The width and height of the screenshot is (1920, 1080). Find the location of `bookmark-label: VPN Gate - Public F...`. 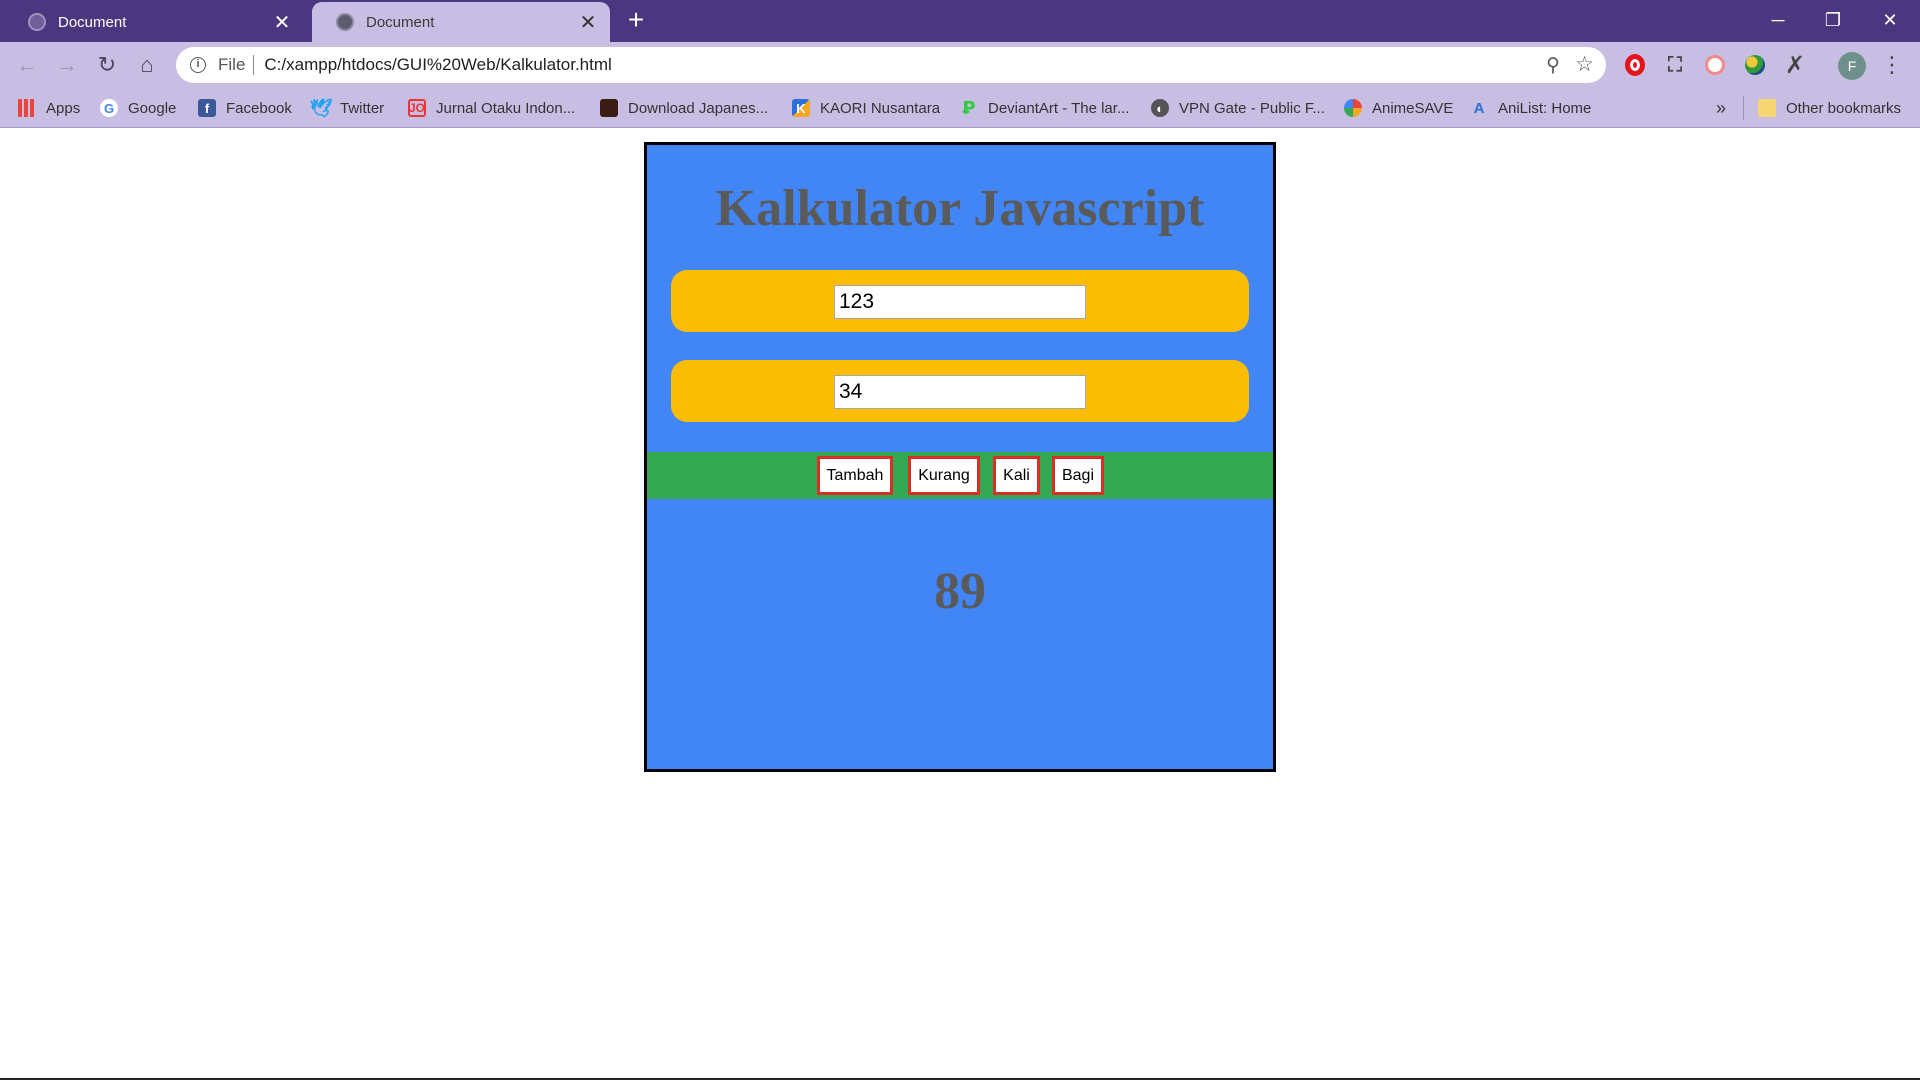

bookmark-label: VPN Gate - Public F... is located at coordinates (1252, 108).